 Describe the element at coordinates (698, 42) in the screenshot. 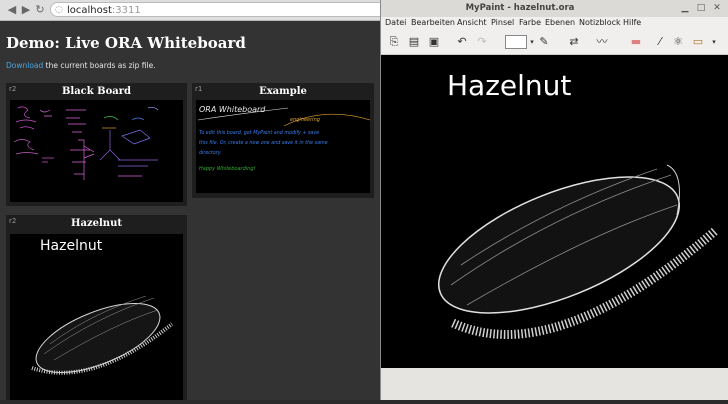

I see `frame-icon: ▭` at that location.